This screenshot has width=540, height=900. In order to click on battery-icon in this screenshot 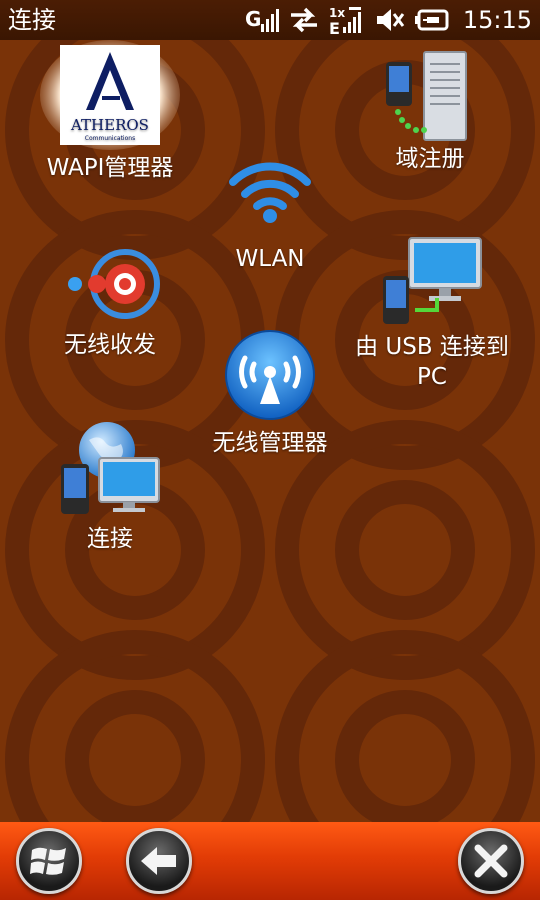, I will do `click(432, 20)`.